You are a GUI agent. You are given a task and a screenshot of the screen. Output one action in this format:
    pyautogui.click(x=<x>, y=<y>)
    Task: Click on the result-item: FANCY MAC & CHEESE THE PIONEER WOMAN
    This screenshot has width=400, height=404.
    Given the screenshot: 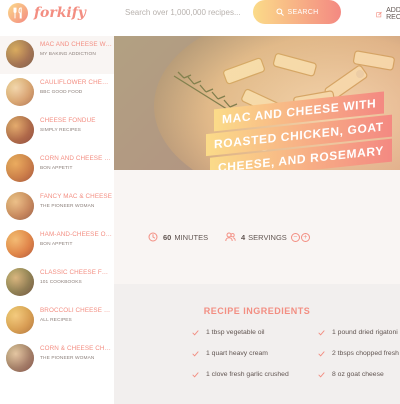 What is the action you would take?
    pyautogui.click(x=57, y=207)
    